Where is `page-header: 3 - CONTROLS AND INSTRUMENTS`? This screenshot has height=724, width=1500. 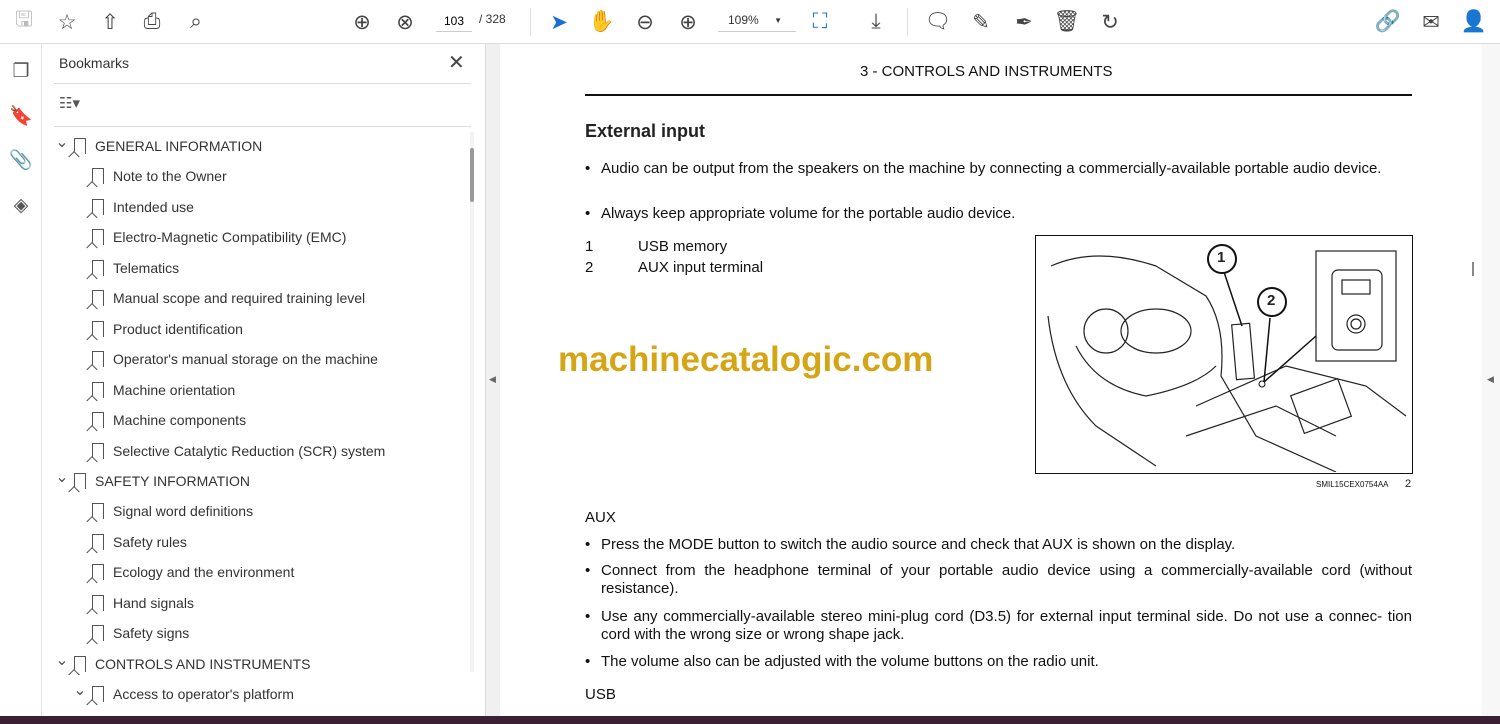
page-header: 3 - CONTROLS AND INSTRUMENTS is located at coordinates (986, 71).